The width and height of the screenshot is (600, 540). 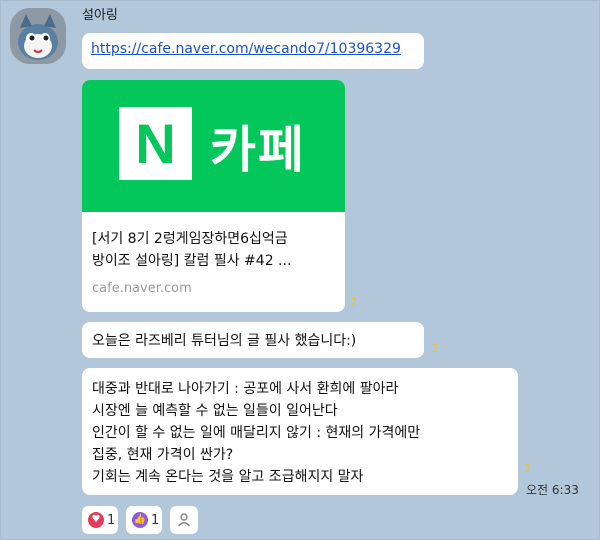 What do you see at coordinates (256, 433) in the screenshot?
I see `message-line: 인간이 할 수 없는 일에 매달리지 않기 : 현재의 가격에만` at bounding box center [256, 433].